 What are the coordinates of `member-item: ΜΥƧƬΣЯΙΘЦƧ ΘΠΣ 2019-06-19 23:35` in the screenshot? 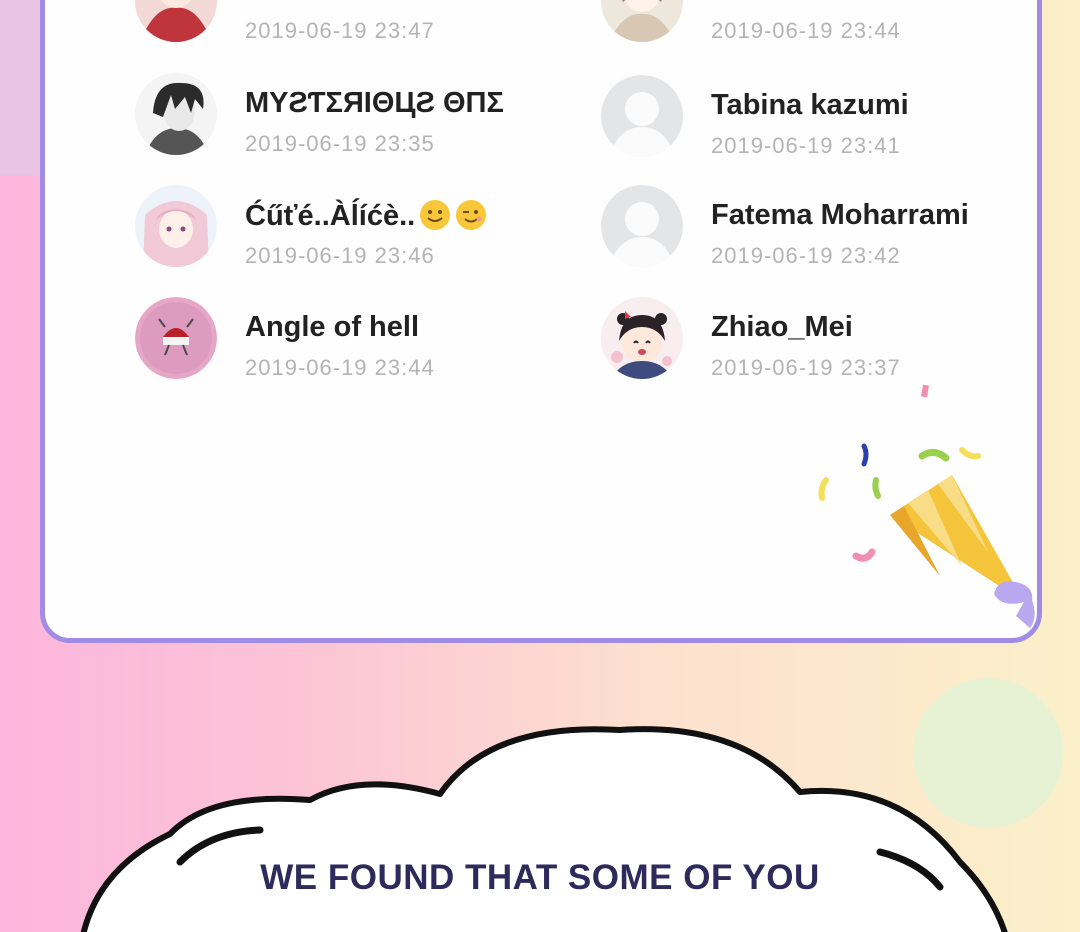 It's located at (345, 118).